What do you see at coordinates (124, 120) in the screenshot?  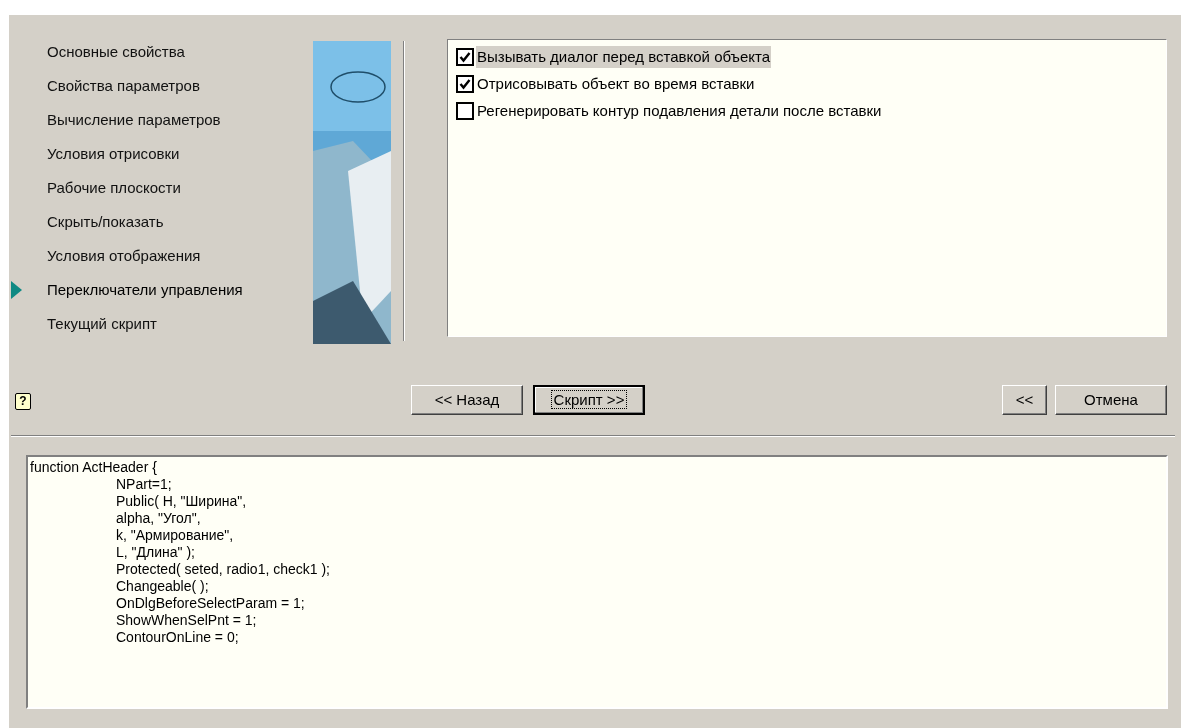 I see `nav-item: Вычисление параметров` at bounding box center [124, 120].